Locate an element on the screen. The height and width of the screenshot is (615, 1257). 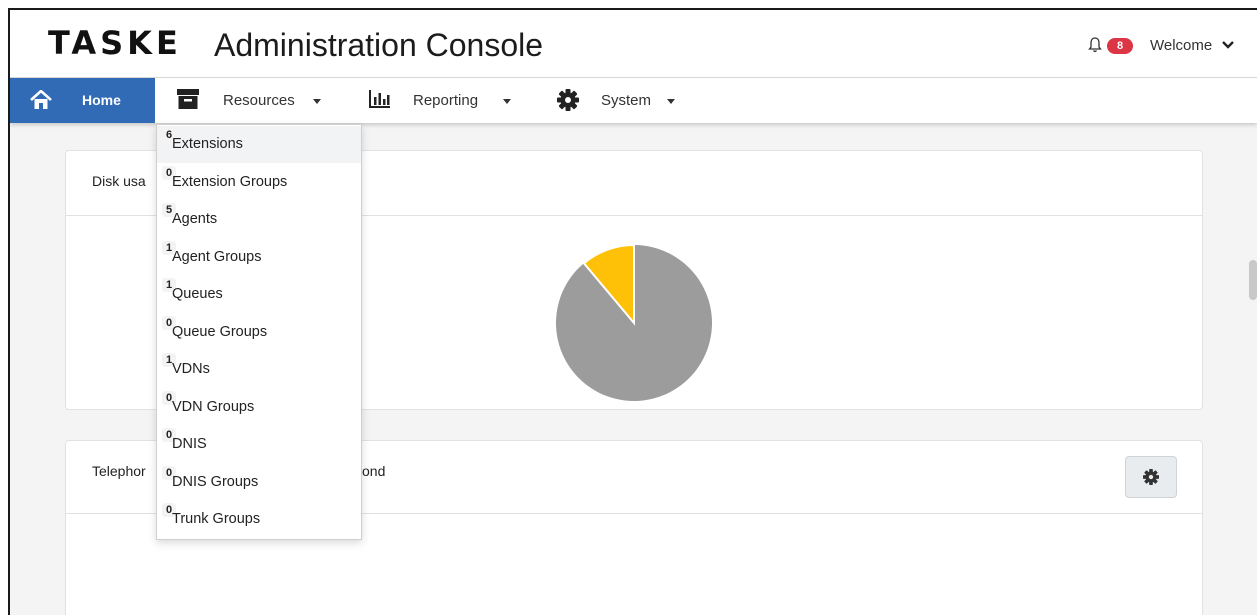
menu-item: Trunk Groups 0 is located at coordinates (259, 519).